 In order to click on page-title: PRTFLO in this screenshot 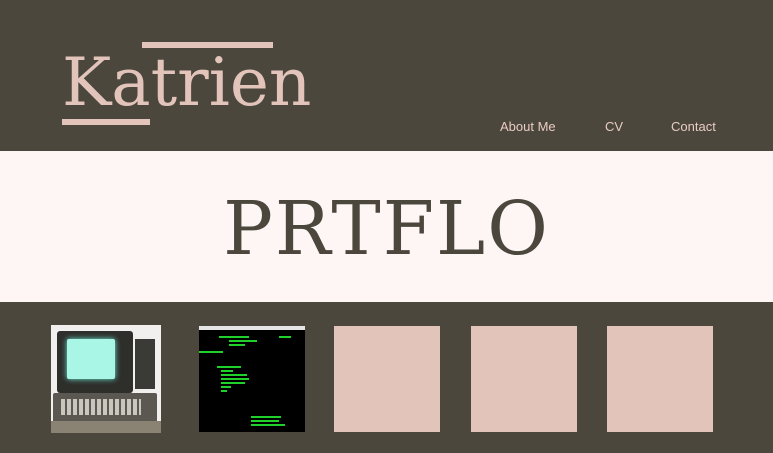, I will do `click(386, 229)`.